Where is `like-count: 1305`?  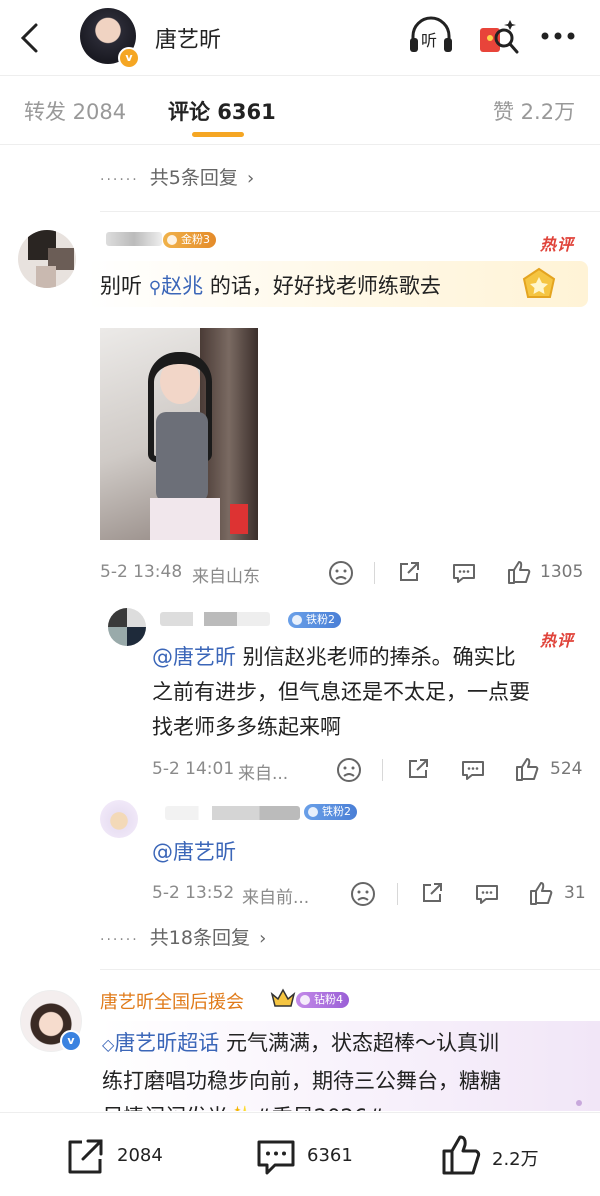 like-count: 1305 is located at coordinates (562, 572).